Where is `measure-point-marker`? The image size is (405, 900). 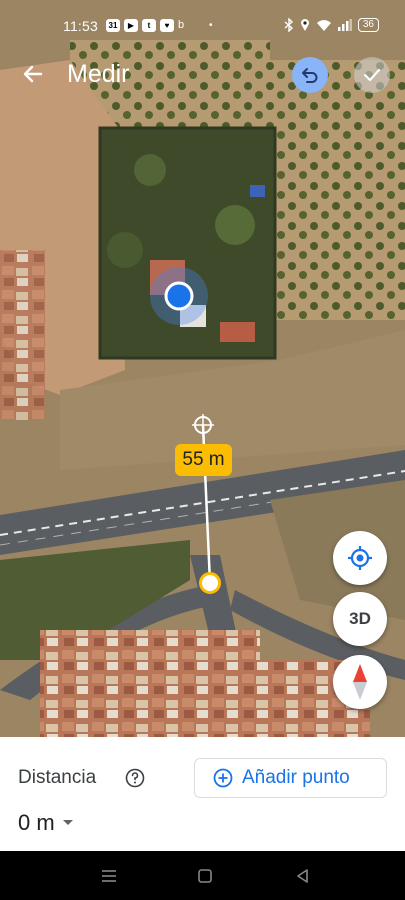
measure-point-marker is located at coordinates (210, 583).